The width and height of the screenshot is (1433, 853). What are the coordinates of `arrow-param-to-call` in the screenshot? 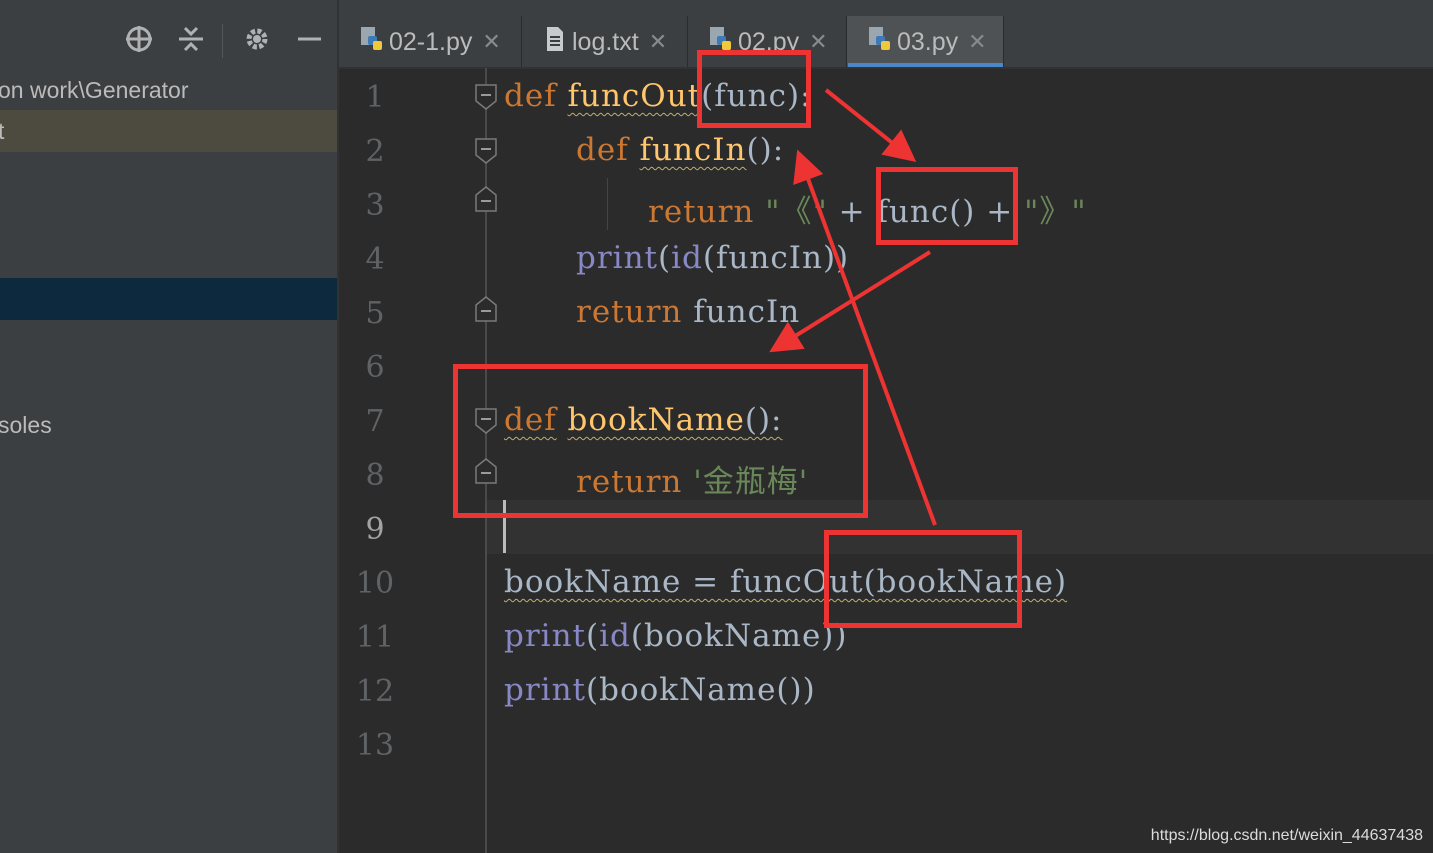 It's located at (870, 125).